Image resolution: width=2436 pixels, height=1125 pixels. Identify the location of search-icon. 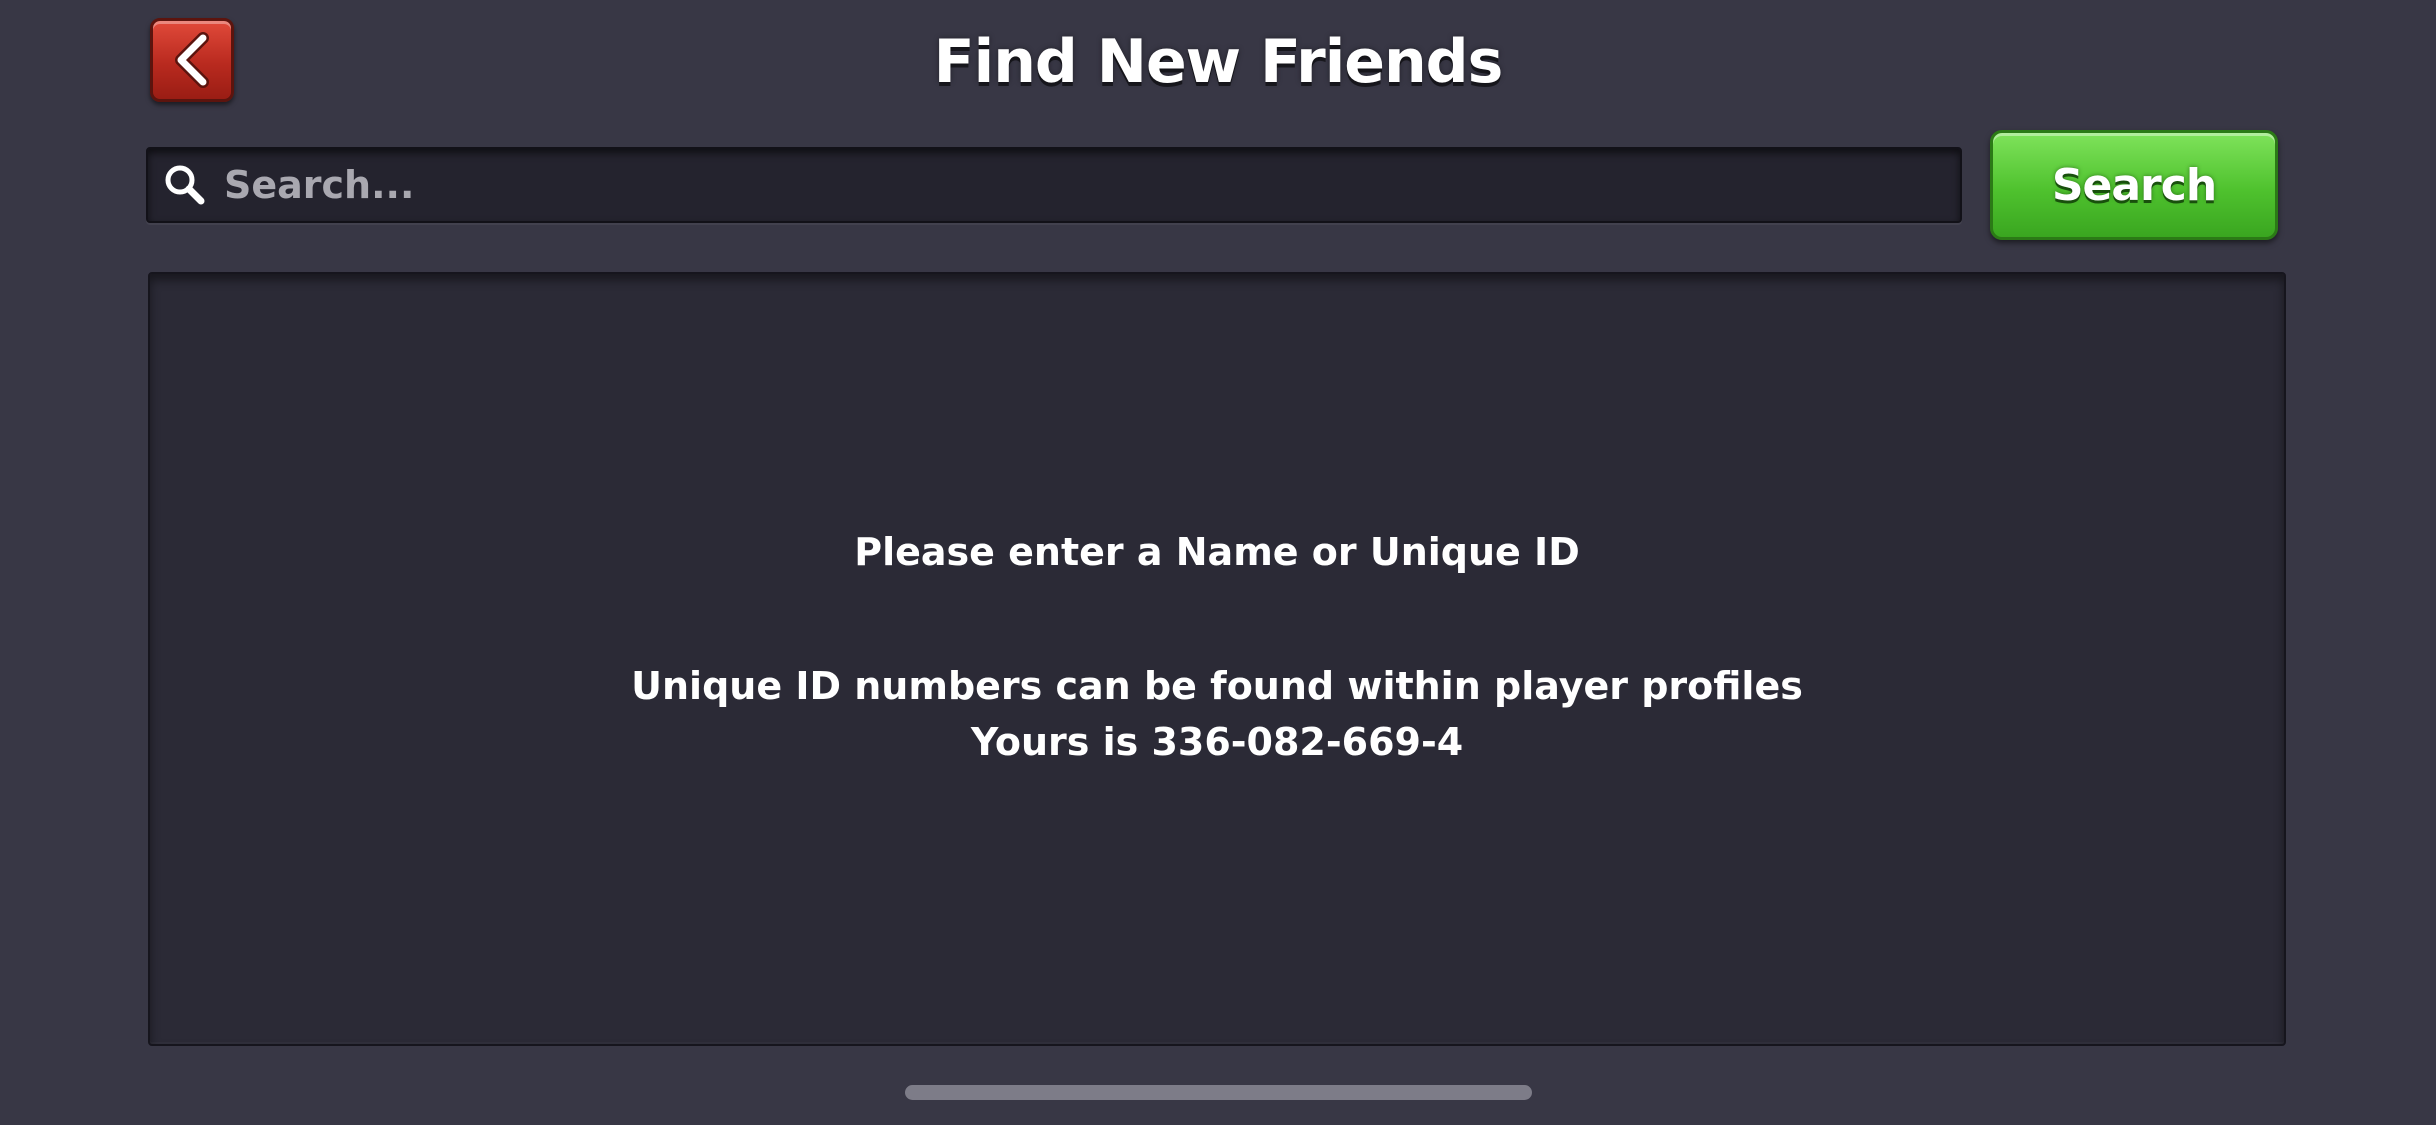
(185, 185).